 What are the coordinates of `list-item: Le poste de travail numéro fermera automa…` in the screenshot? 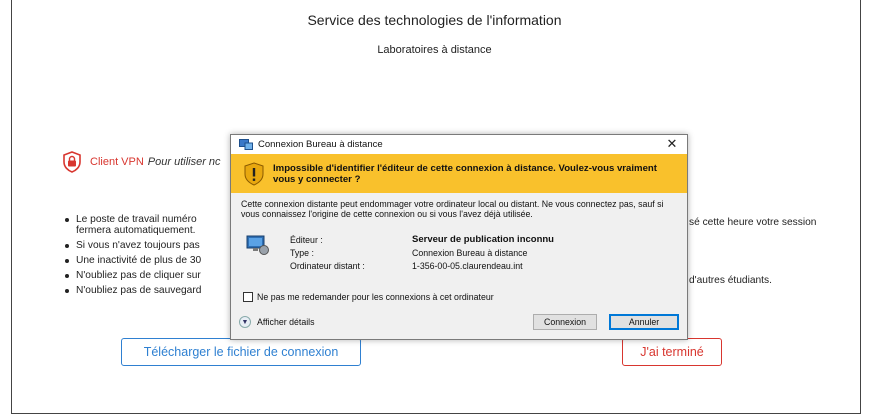 It's located at (132, 225).